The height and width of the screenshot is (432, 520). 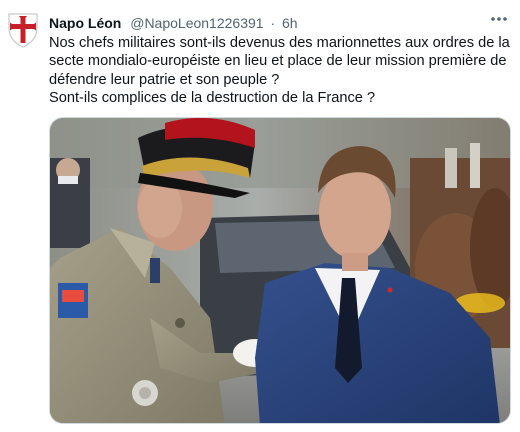 What do you see at coordinates (196, 23) in the screenshot?
I see `author-handle: @NapoLeon1226391` at bounding box center [196, 23].